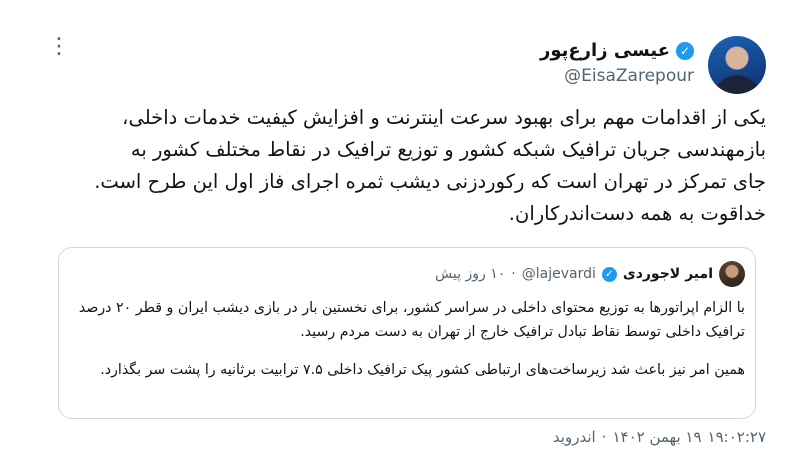 Image resolution: width=800 pixels, height=466 pixels. Describe the element at coordinates (605, 50) in the screenshot. I see `author-display-name: عیسی زارع‌پور` at that location.